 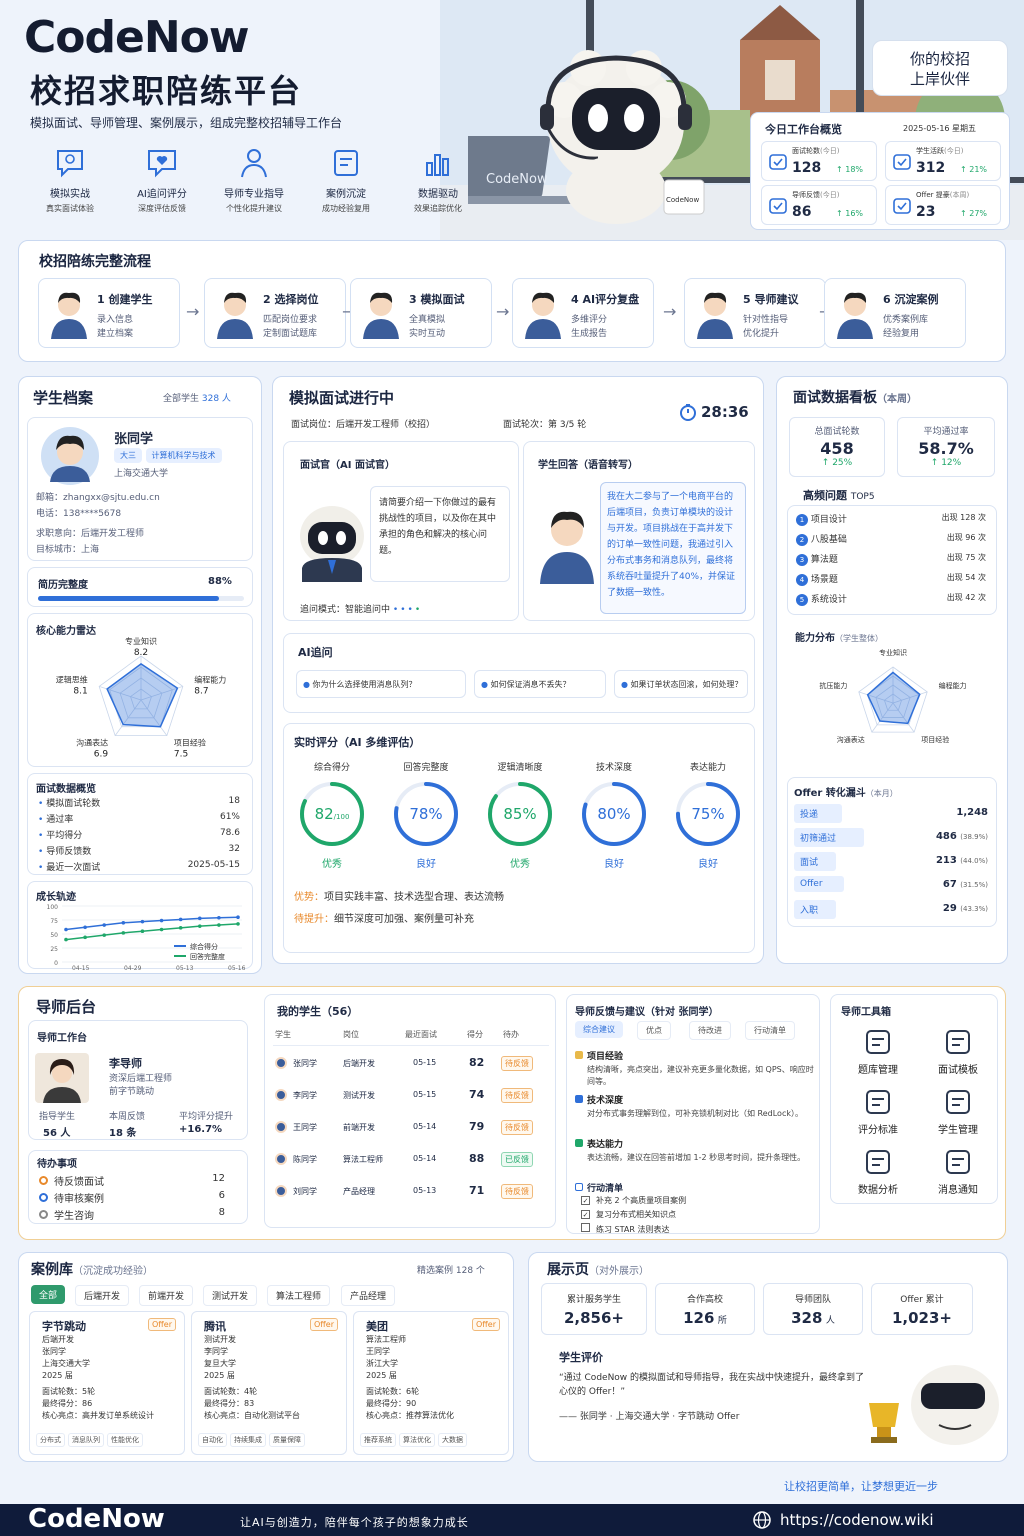 I want to click on top-question-row: 1 项目设计 出现 128 次, so click(x=893, y=520).